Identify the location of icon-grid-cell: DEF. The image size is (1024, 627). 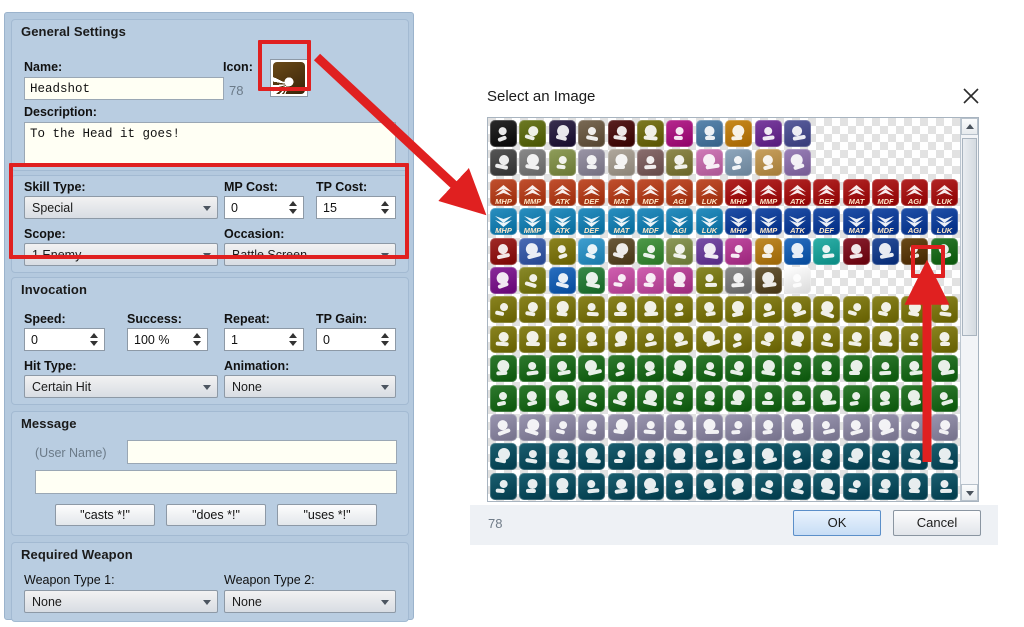
(826, 221).